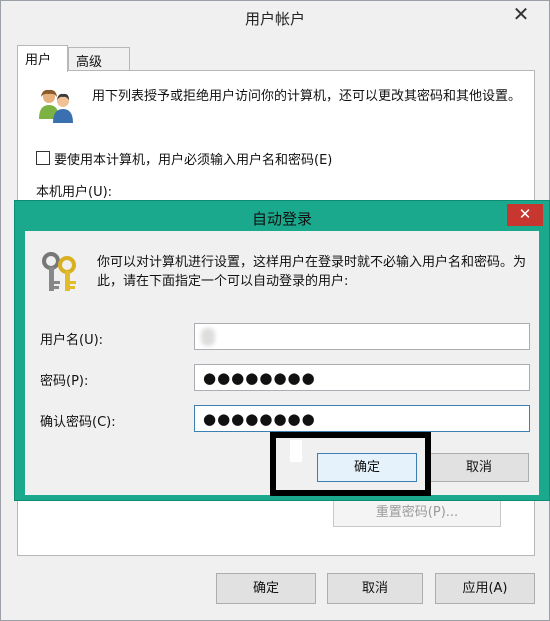 The width and height of the screenshot is (550, 621). I want to click on intro-text: 用下列表授予或拒绝用户访问你的计算机，还可以更改其密码和其他设置。, so click(307, 96).